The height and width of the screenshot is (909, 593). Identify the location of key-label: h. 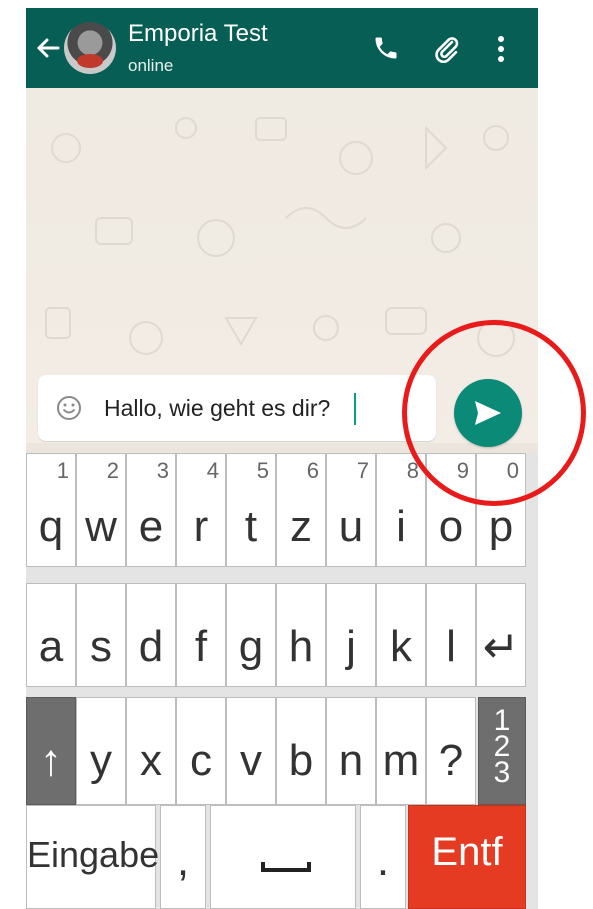
(301, 646).